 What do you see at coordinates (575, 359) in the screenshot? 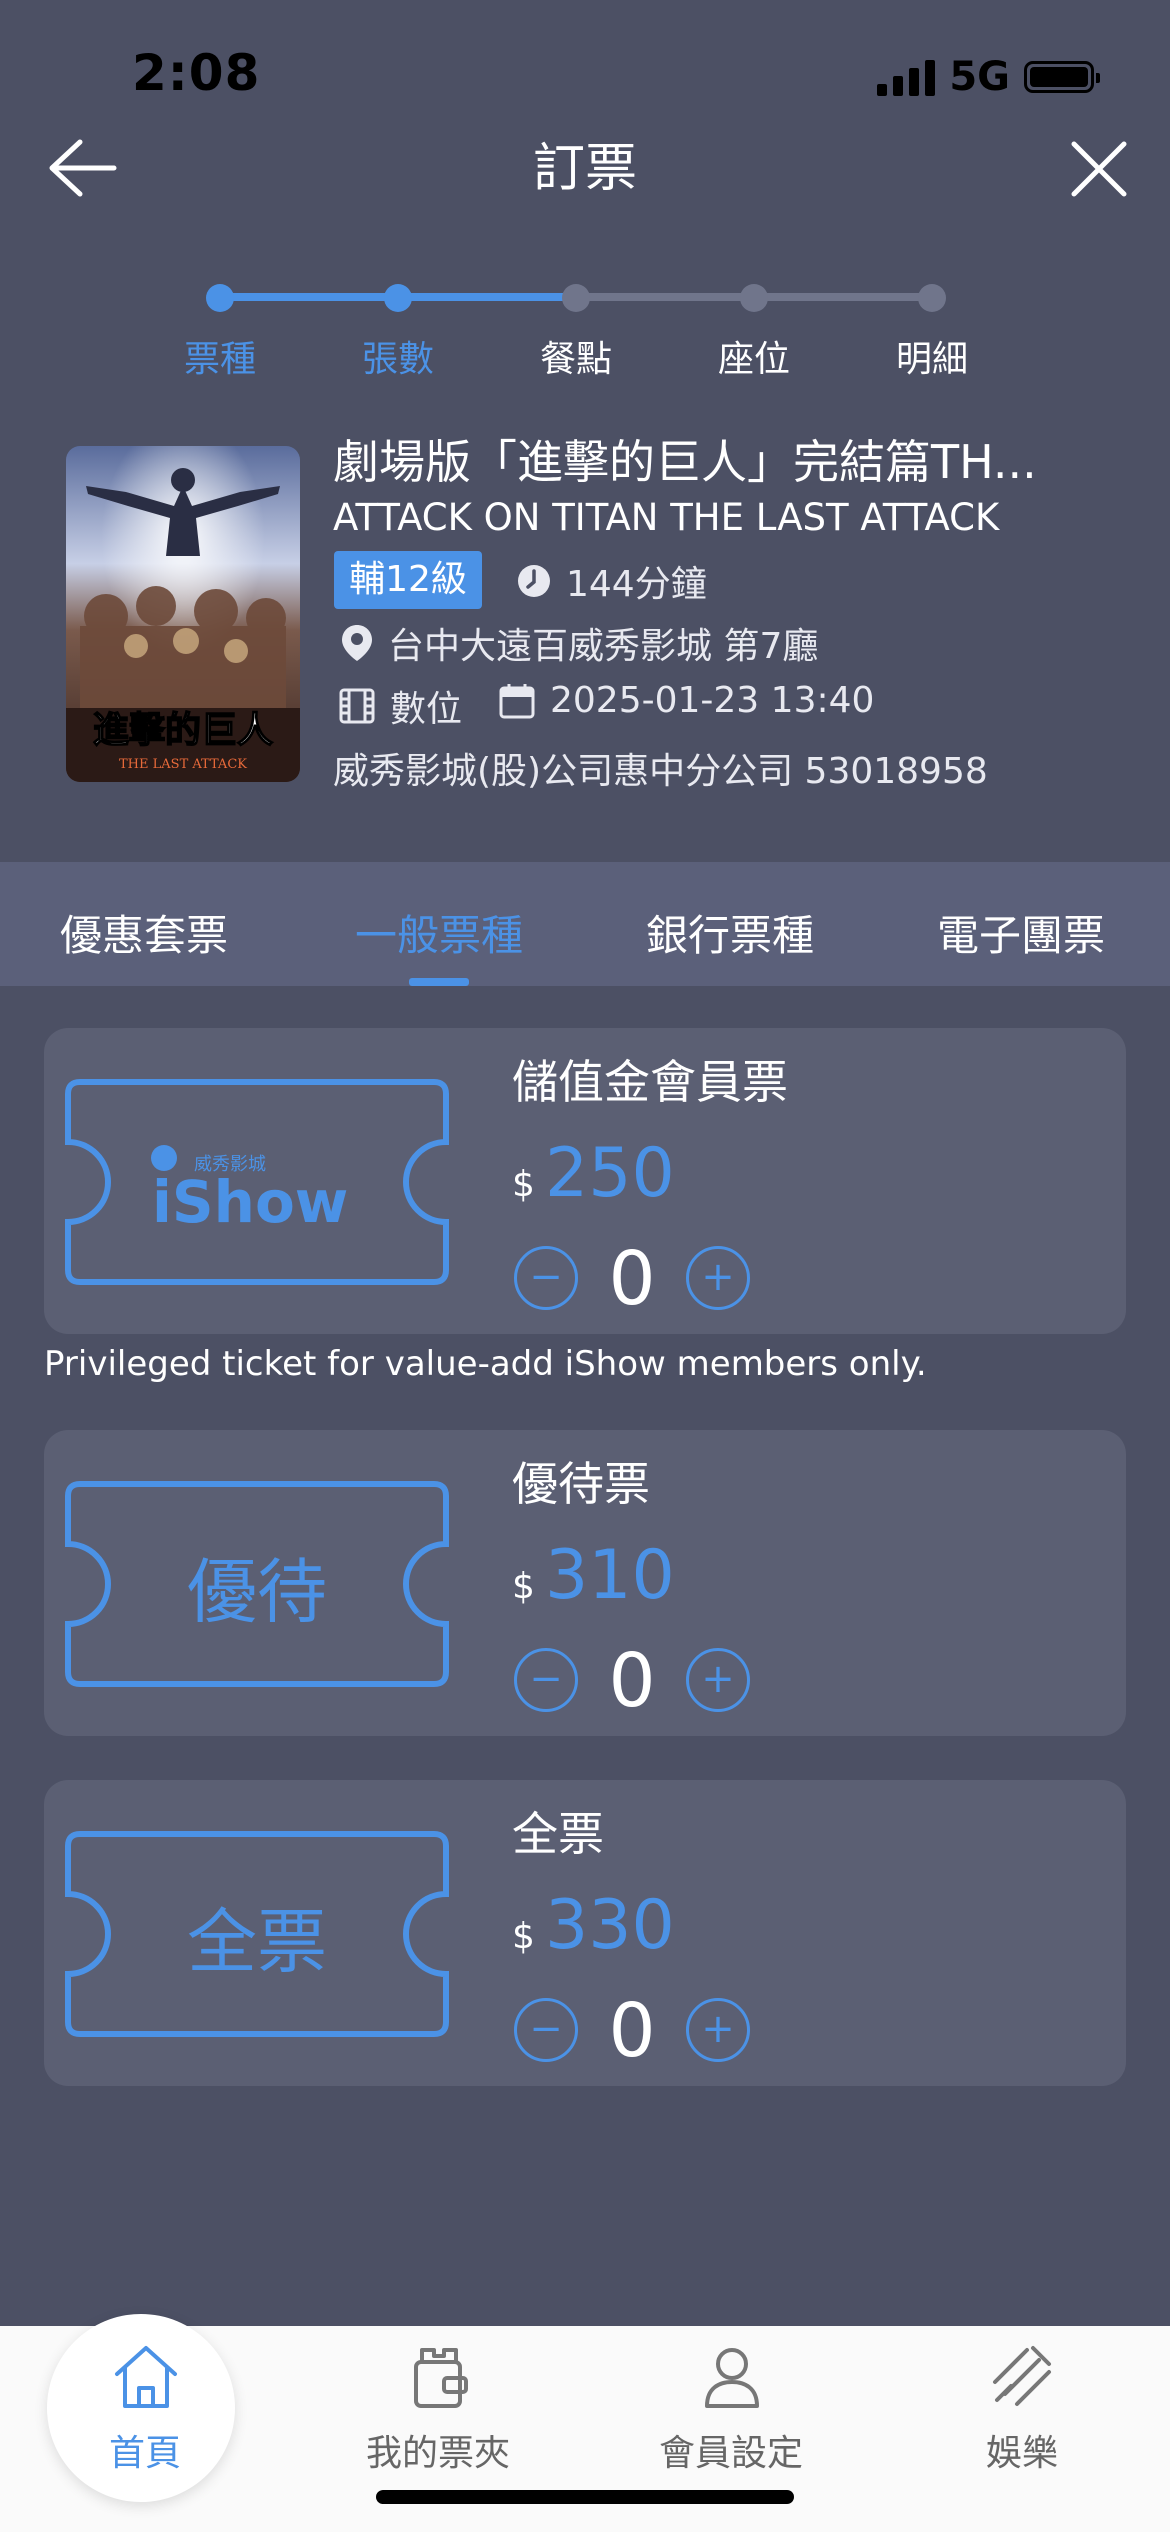
I see `step-label-3: 餐點` at bounding box center [575, 359].